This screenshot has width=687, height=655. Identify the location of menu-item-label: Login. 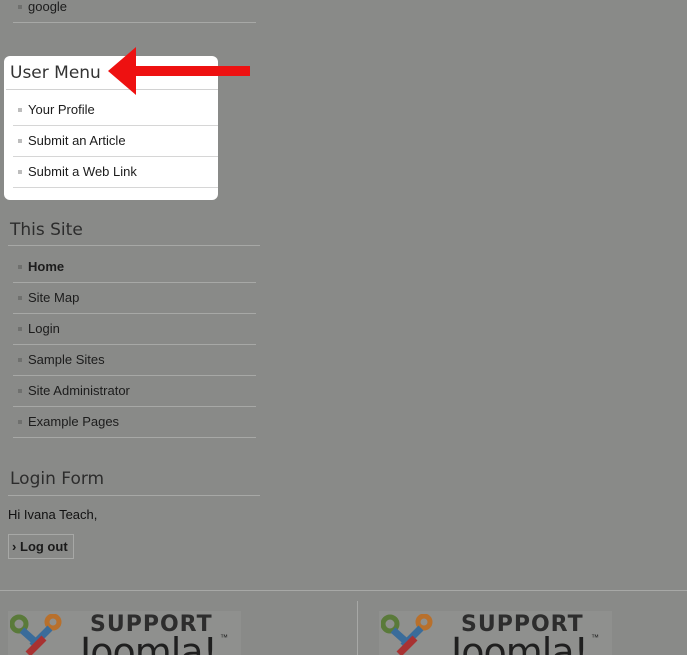
(44, 328).